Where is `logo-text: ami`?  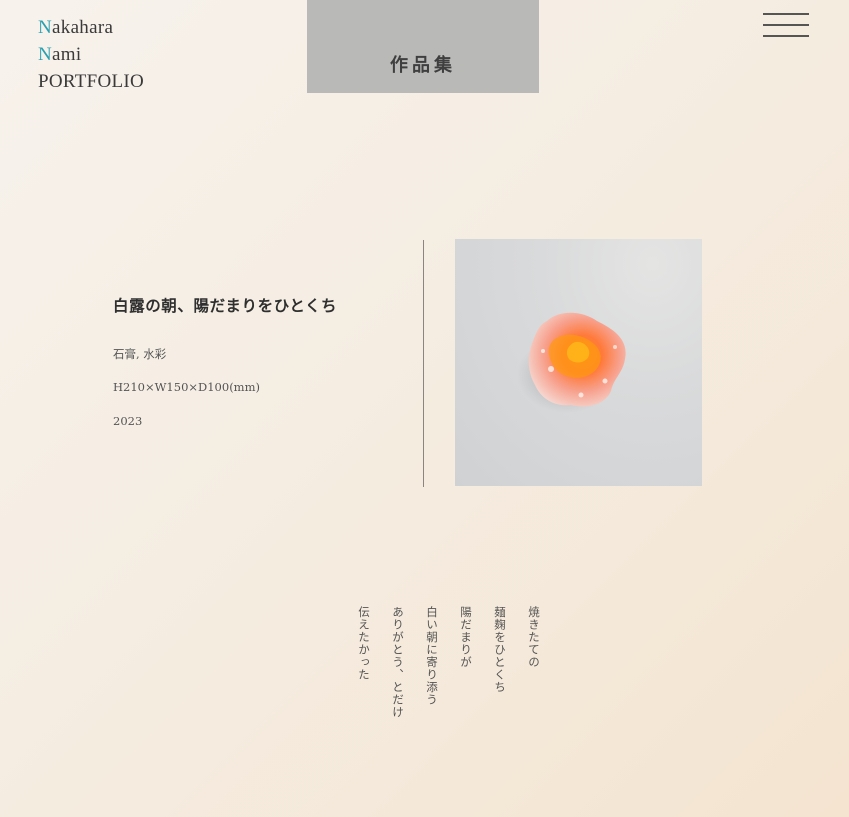
logo-text: ami is located at coordinates (67, 54).